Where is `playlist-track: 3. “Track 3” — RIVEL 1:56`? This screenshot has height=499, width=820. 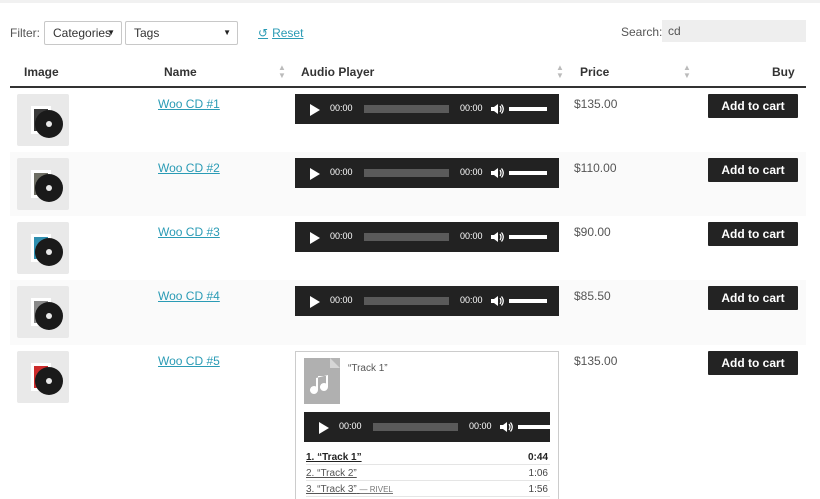 playlist-track: 3. “Track 3” — RIVEL 1:56 is located at coordinates (428, 489).